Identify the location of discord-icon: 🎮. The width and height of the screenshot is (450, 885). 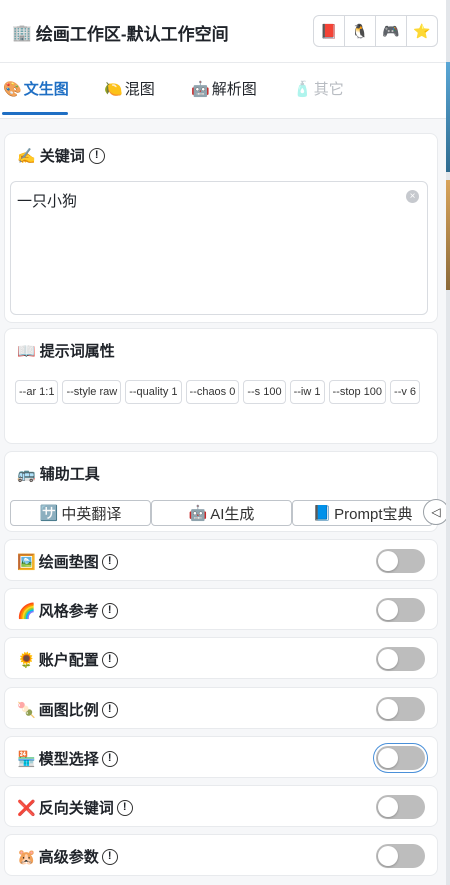
(391, 30).